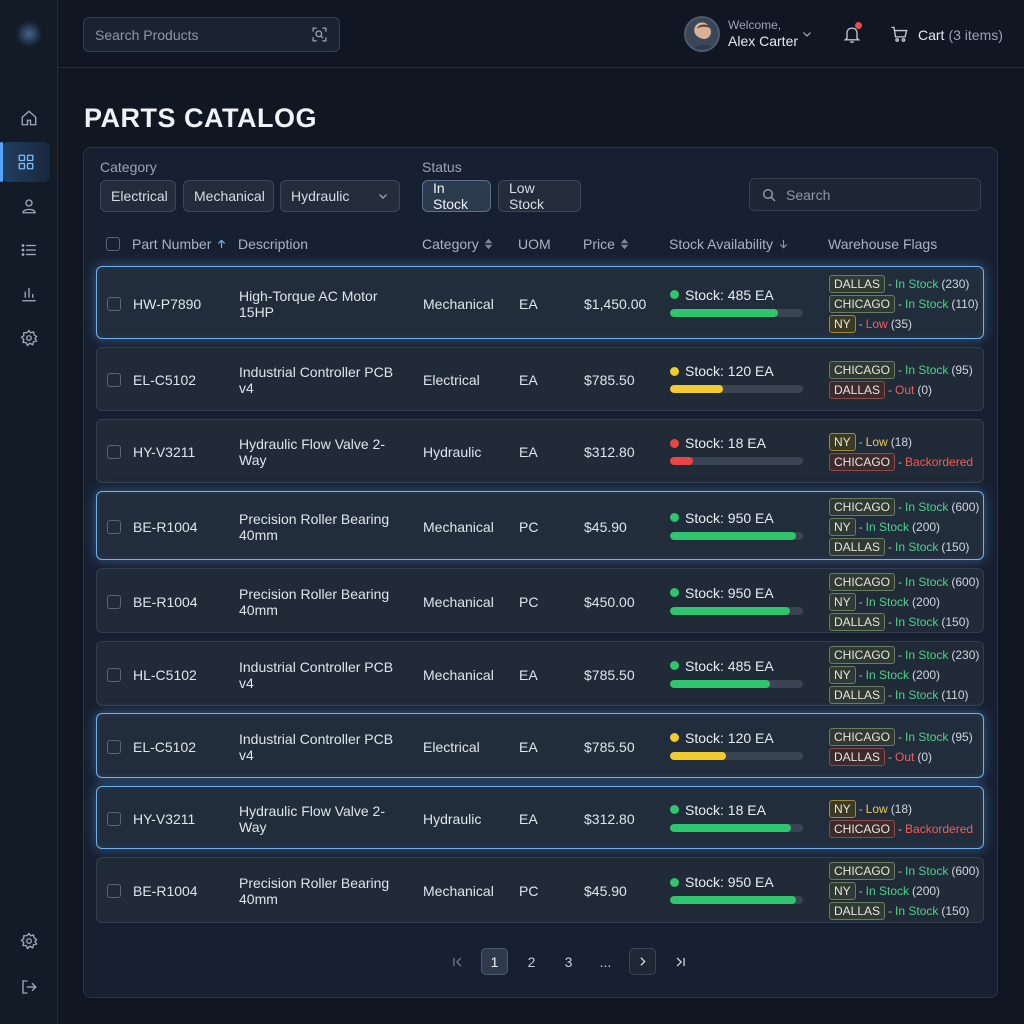 Image resolution: width=1024 pixels, height=1024 pixels. I want to click on column-flags: Warehouse Flags, so click(882, 244).